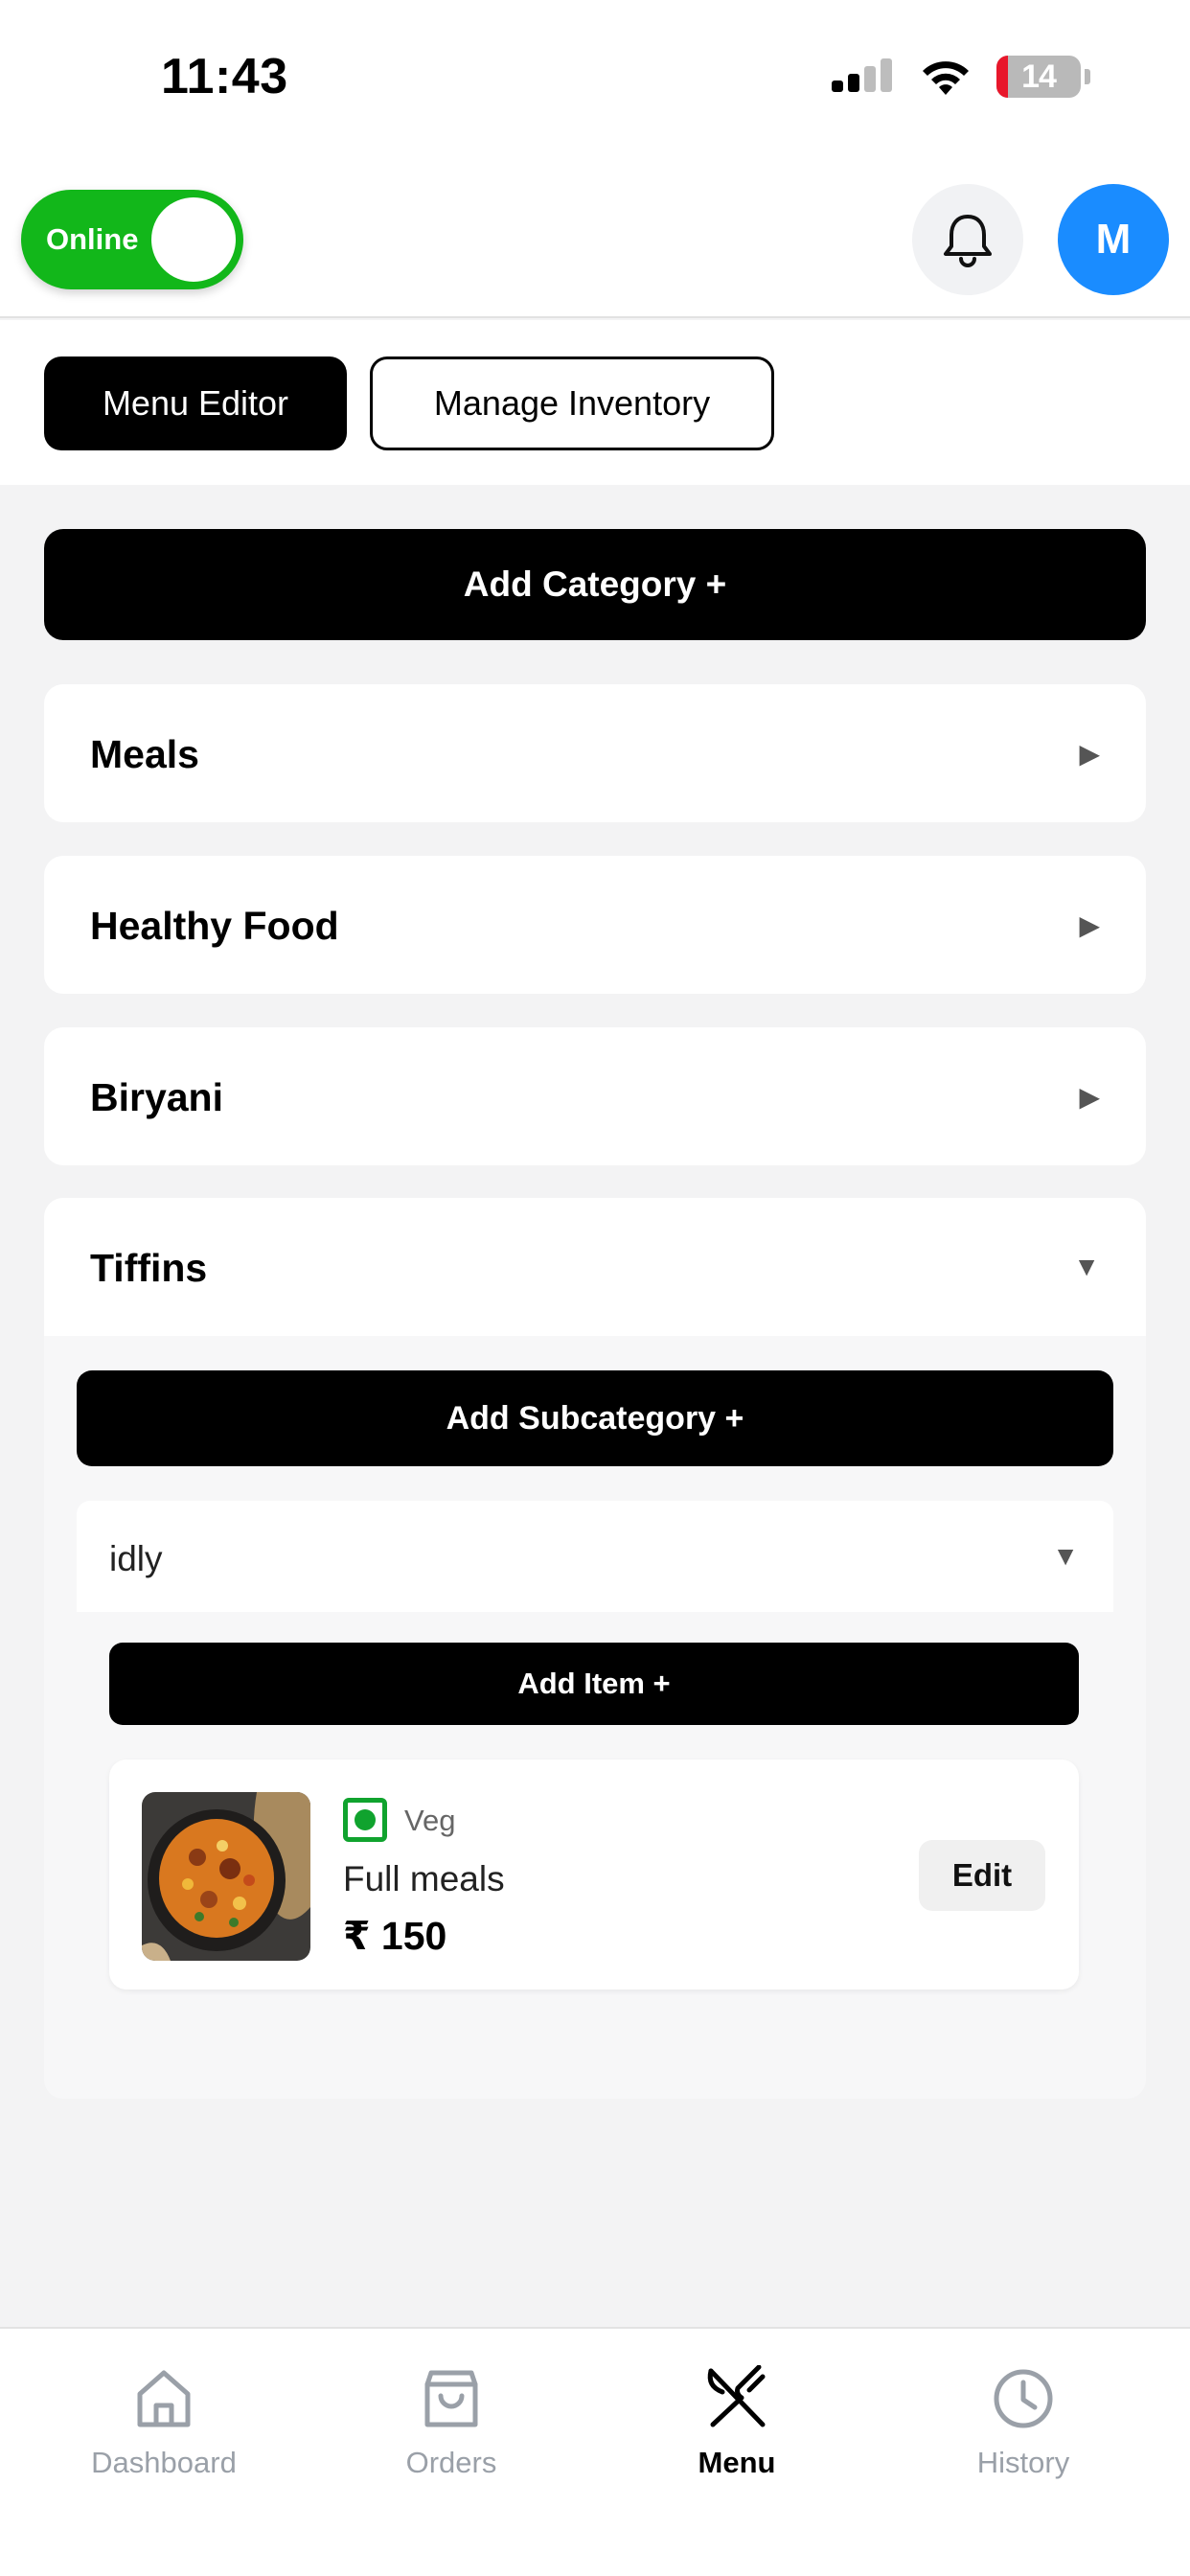 This screenshot has width=1190, height=2576. Describe the element at coordinates (195, 403) in the screenshot. I see `tab-menu-editor: Menu Editor` at that location.